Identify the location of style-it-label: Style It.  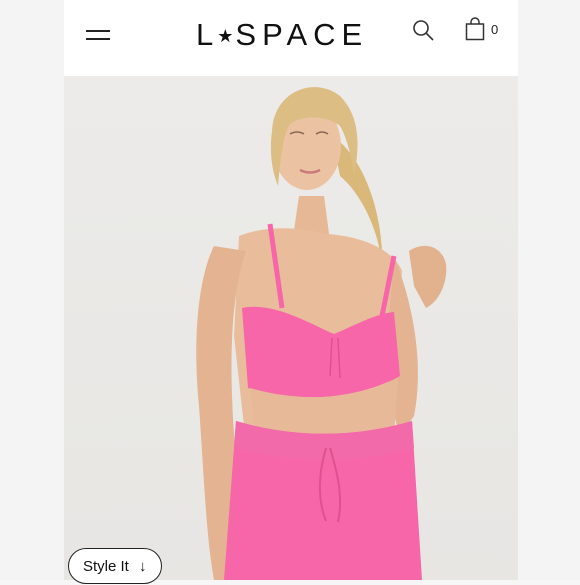
(106, 566).